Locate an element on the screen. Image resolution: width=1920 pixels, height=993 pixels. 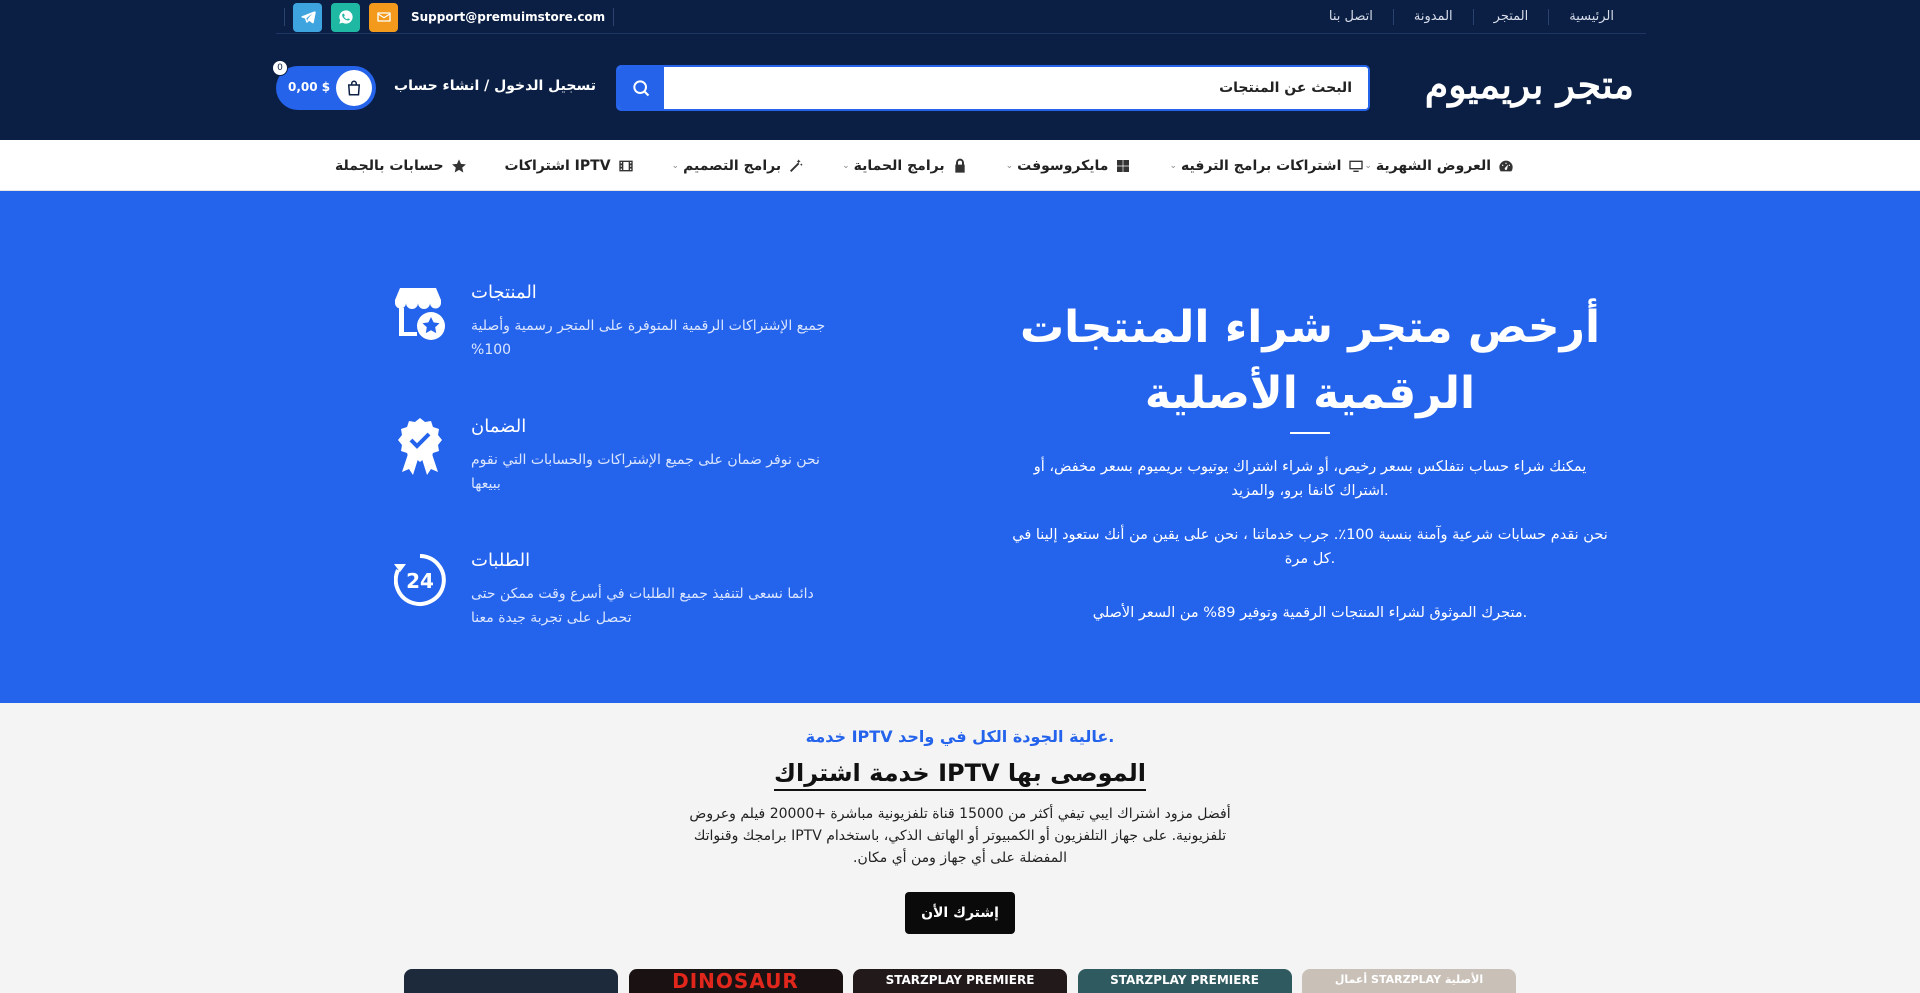
cart-total: 0,00 $ is located at coordinates (309, 87).